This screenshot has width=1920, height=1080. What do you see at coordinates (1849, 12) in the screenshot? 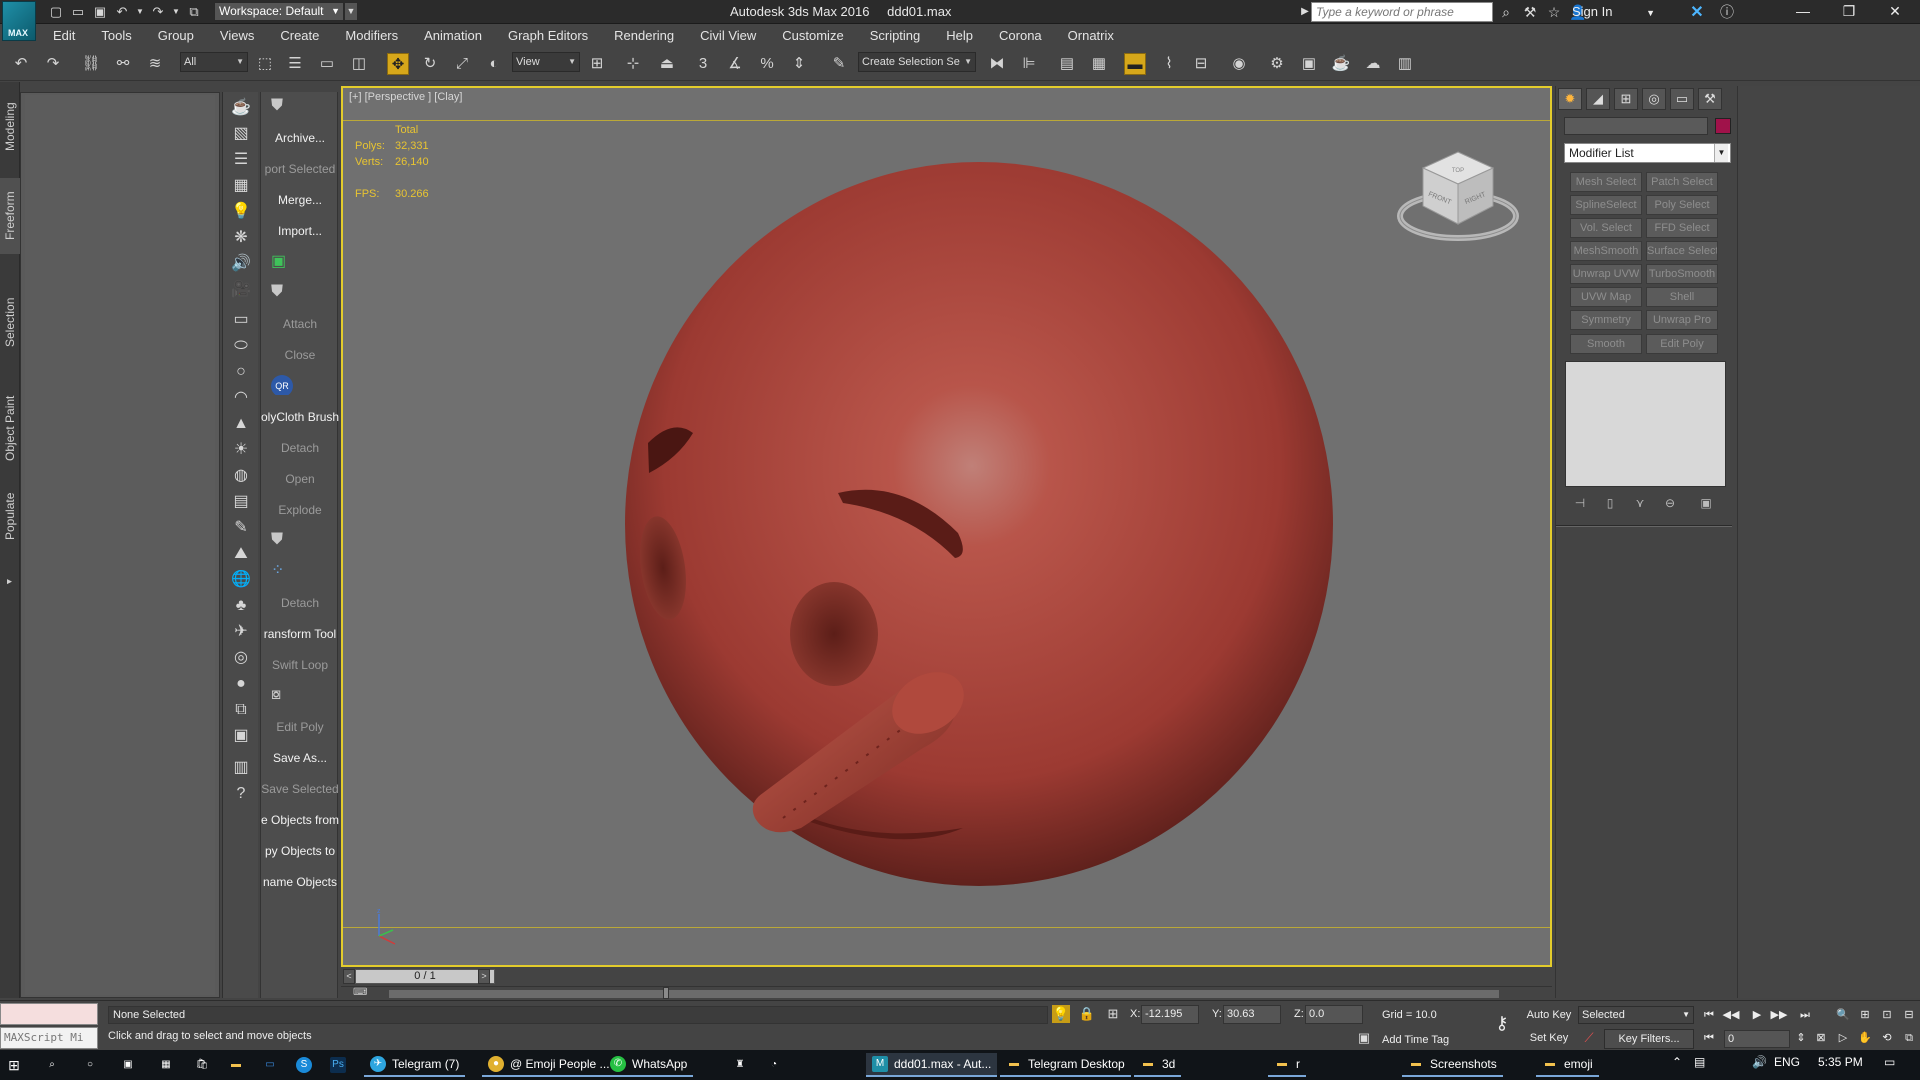
I see `restore-button: ❐` at bounding box center [1849, 12].